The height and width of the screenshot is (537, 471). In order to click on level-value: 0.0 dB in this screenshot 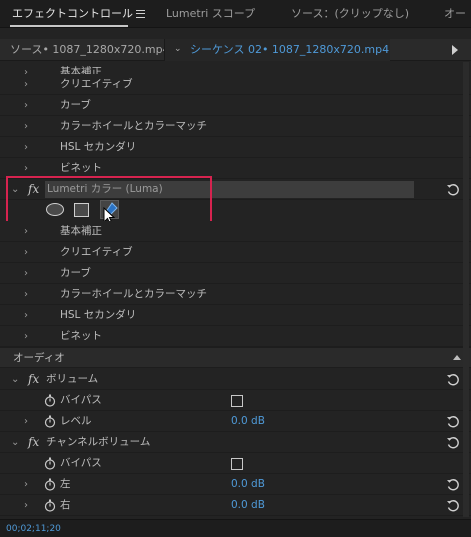, I will do `click(248, 421)`.